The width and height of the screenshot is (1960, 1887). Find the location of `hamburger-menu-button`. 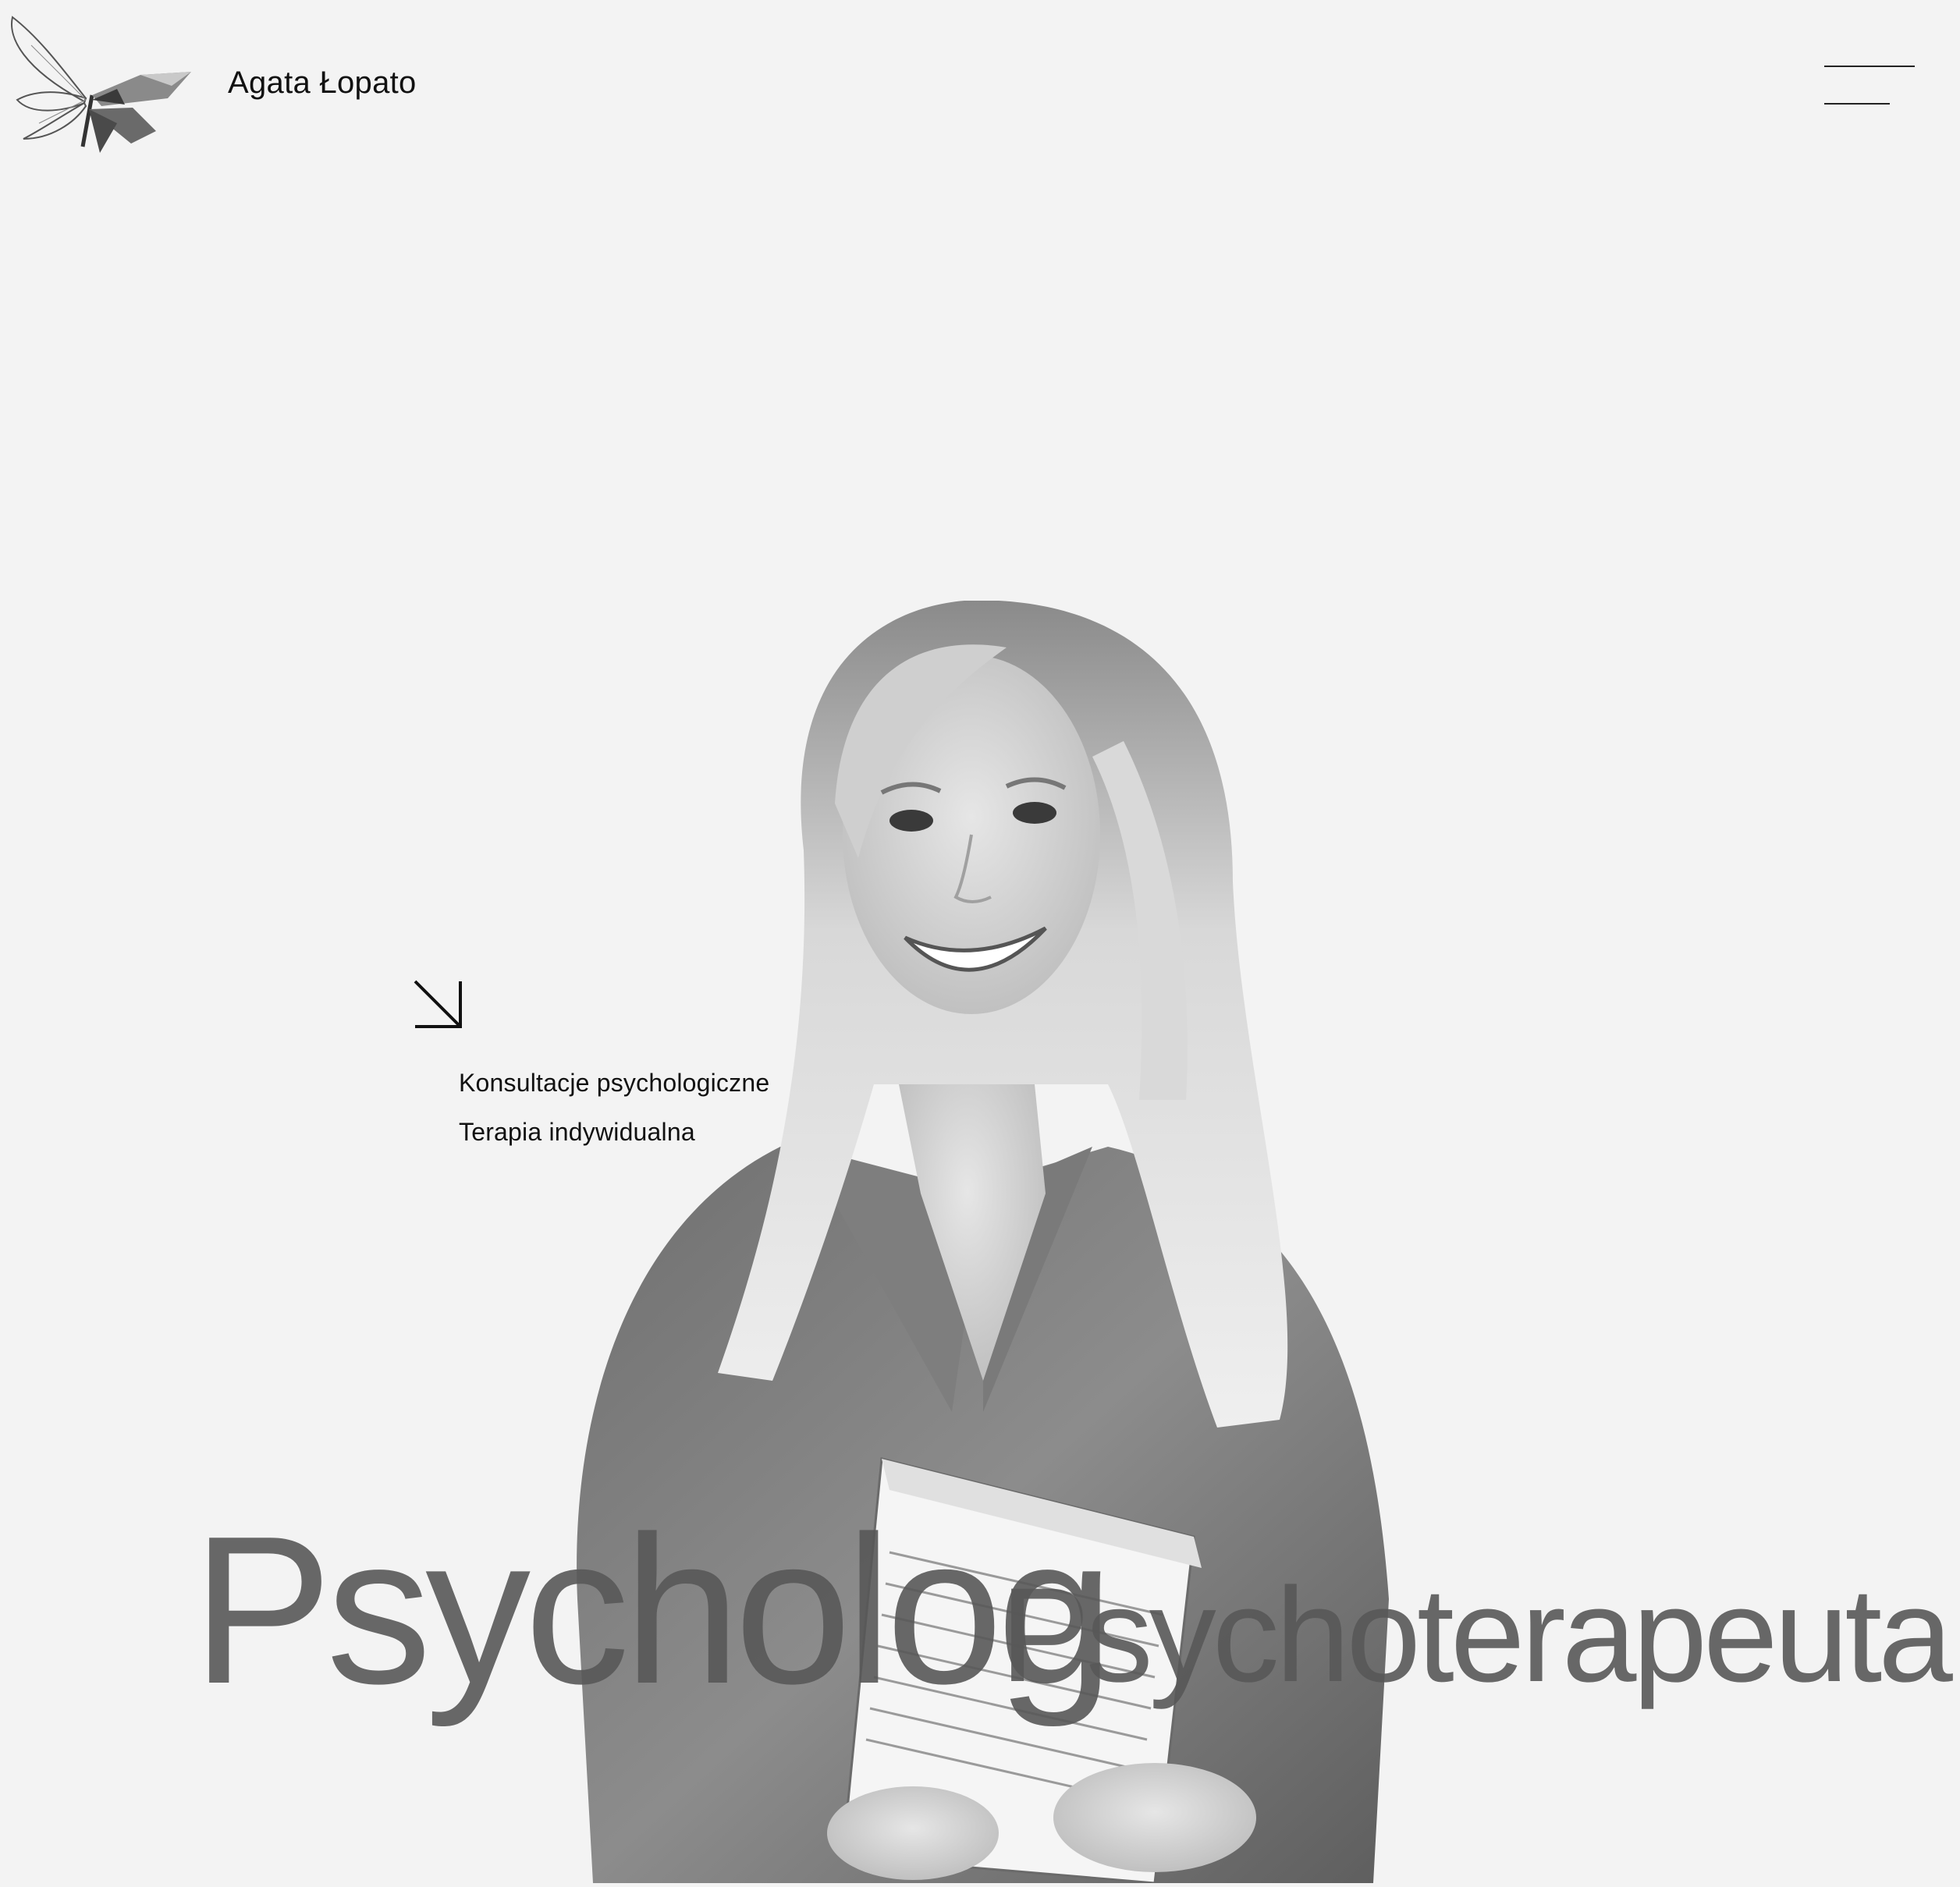

hamburger-menu-button is located at coordinates (1867, 86).